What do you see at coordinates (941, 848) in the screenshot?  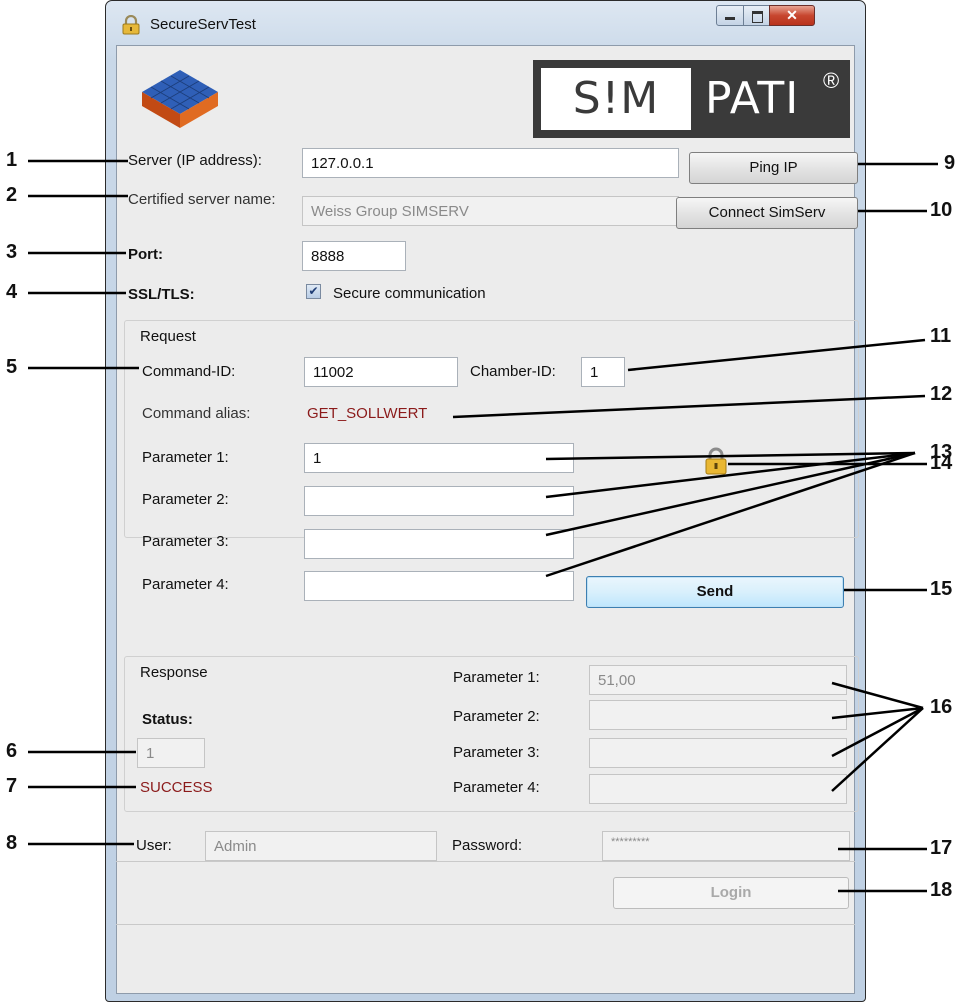 I see `callout-17: 17` at bounding box center [941, 848].